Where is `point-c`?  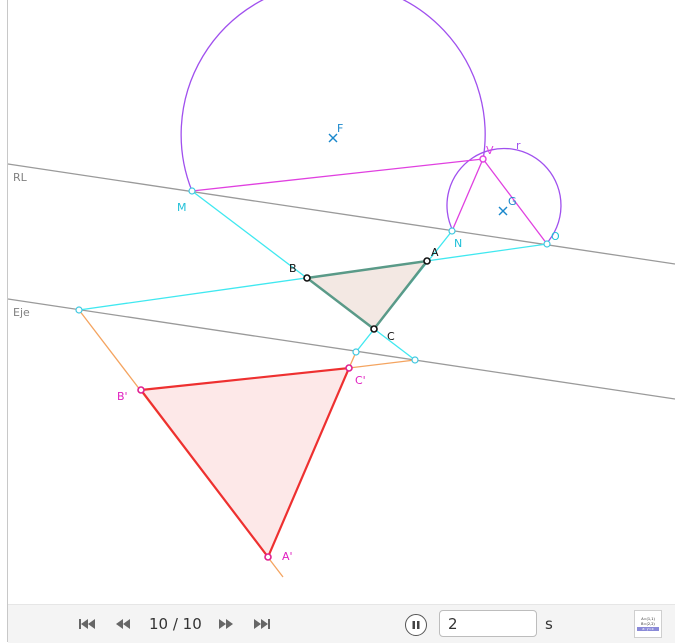 point-c is located at coordinates (374, 329).